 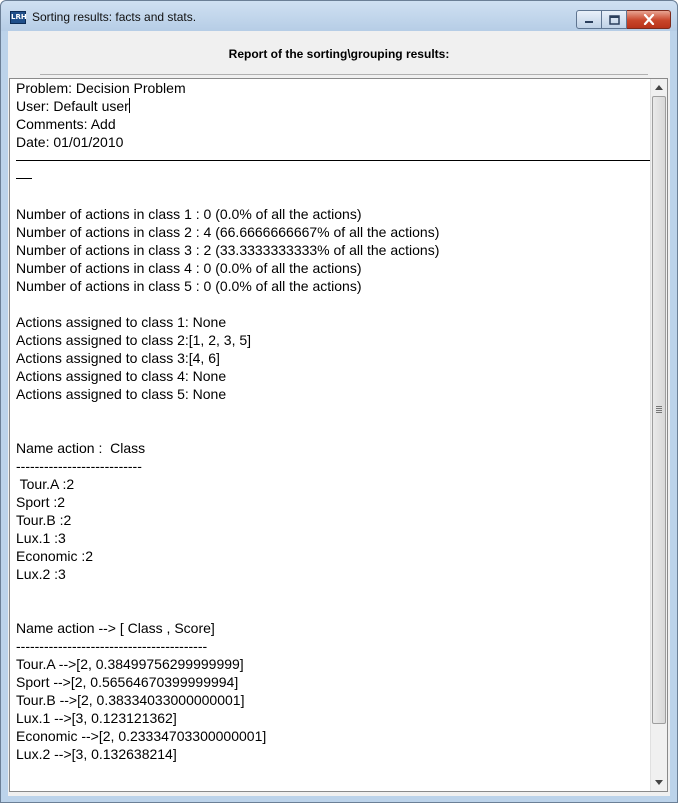 What do you see at coordinates (44, 520) in the screenshot?
I see `name-class-row: Tour.B :2` at bounding box center [44, 520].